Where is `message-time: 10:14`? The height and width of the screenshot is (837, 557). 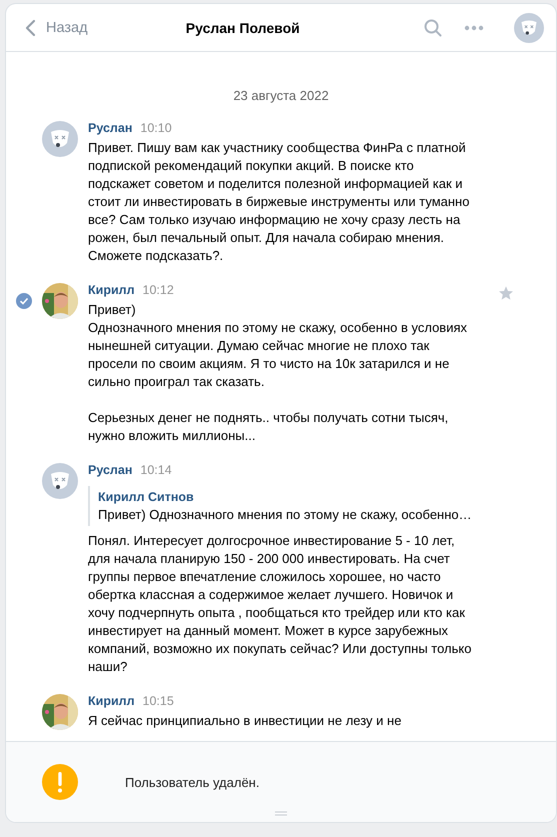 message-time: 10:14 is located at coordinates (156, 470).